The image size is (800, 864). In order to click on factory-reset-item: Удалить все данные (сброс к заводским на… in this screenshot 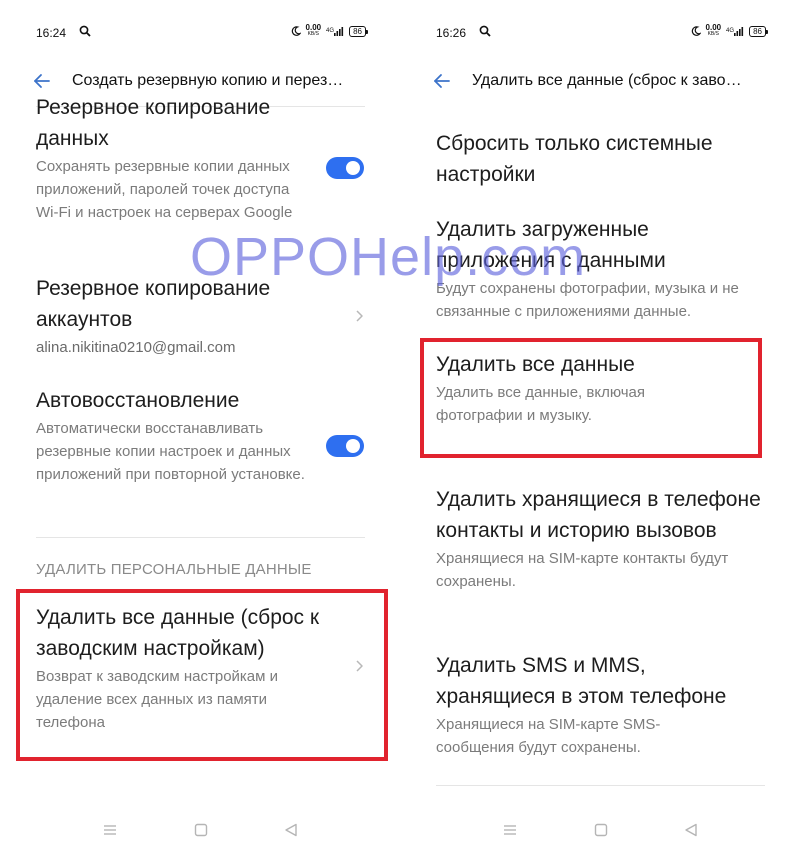, I will do `click(188, 668)`.